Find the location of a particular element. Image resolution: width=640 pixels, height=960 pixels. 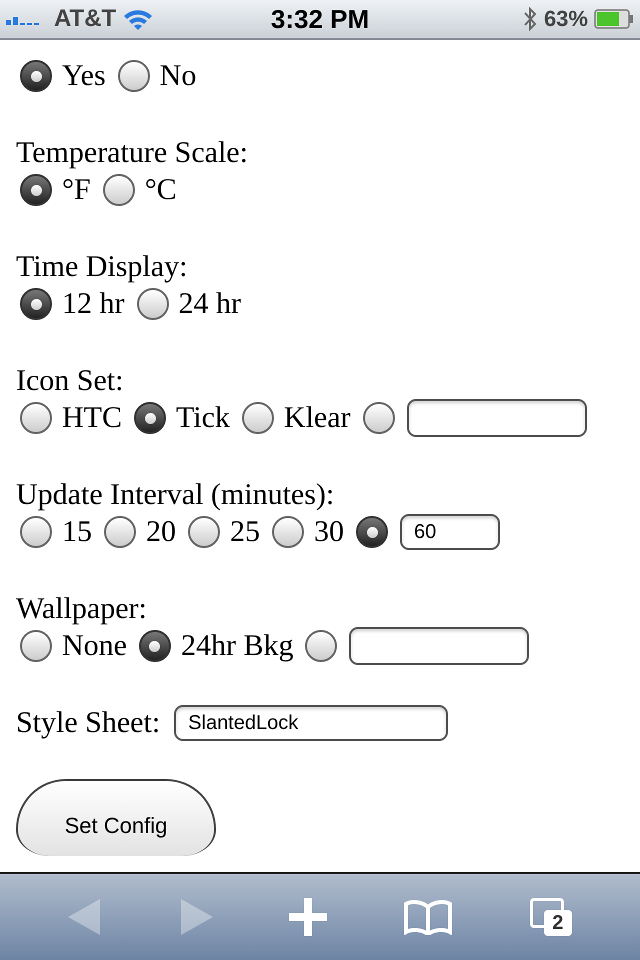

book-icon is located at coordinates (428, 917).